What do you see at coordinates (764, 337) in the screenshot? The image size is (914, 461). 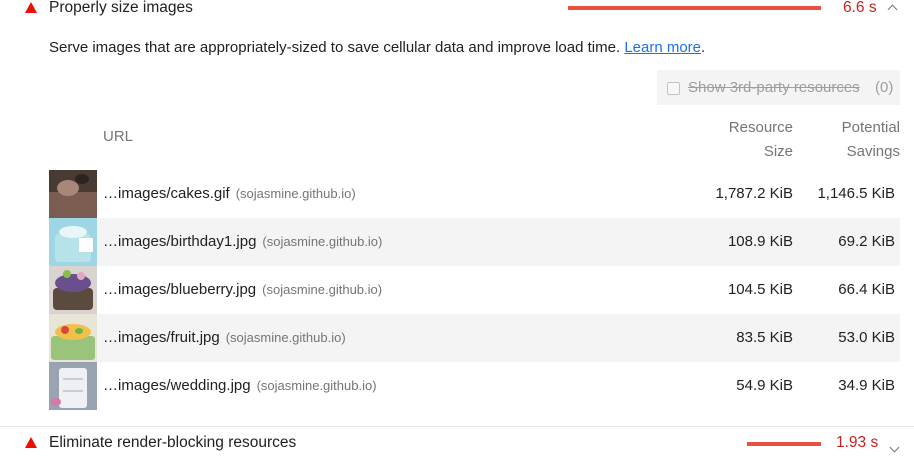 I see `resource-size: 83.5 KiB` at bounding box center [764, 337].